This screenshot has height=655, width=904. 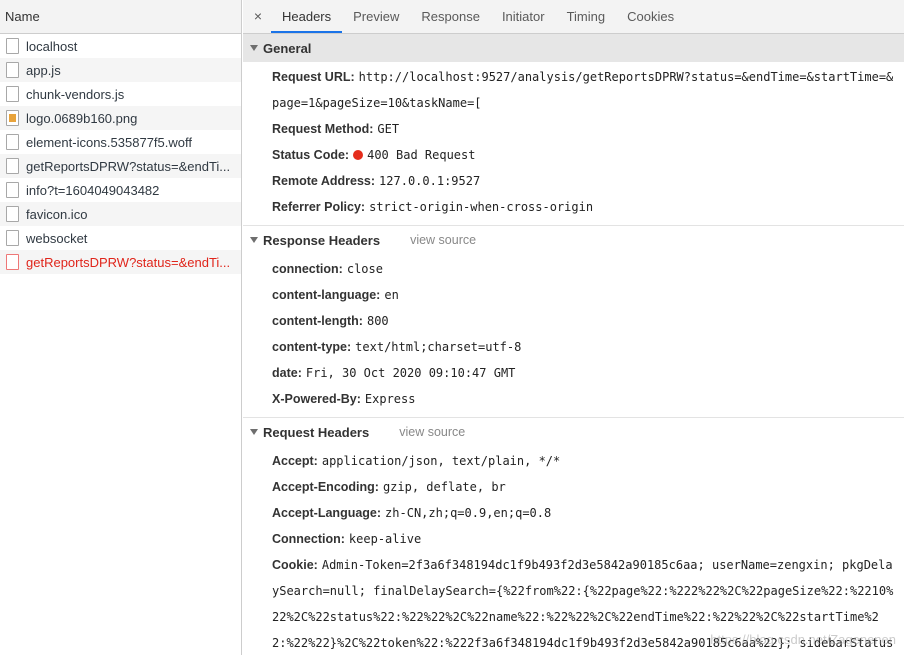 What do you see at coordinates (311, 155) in the screenshot?
I see `status-code-label: Status Code:` at bounding box center [311, 155].